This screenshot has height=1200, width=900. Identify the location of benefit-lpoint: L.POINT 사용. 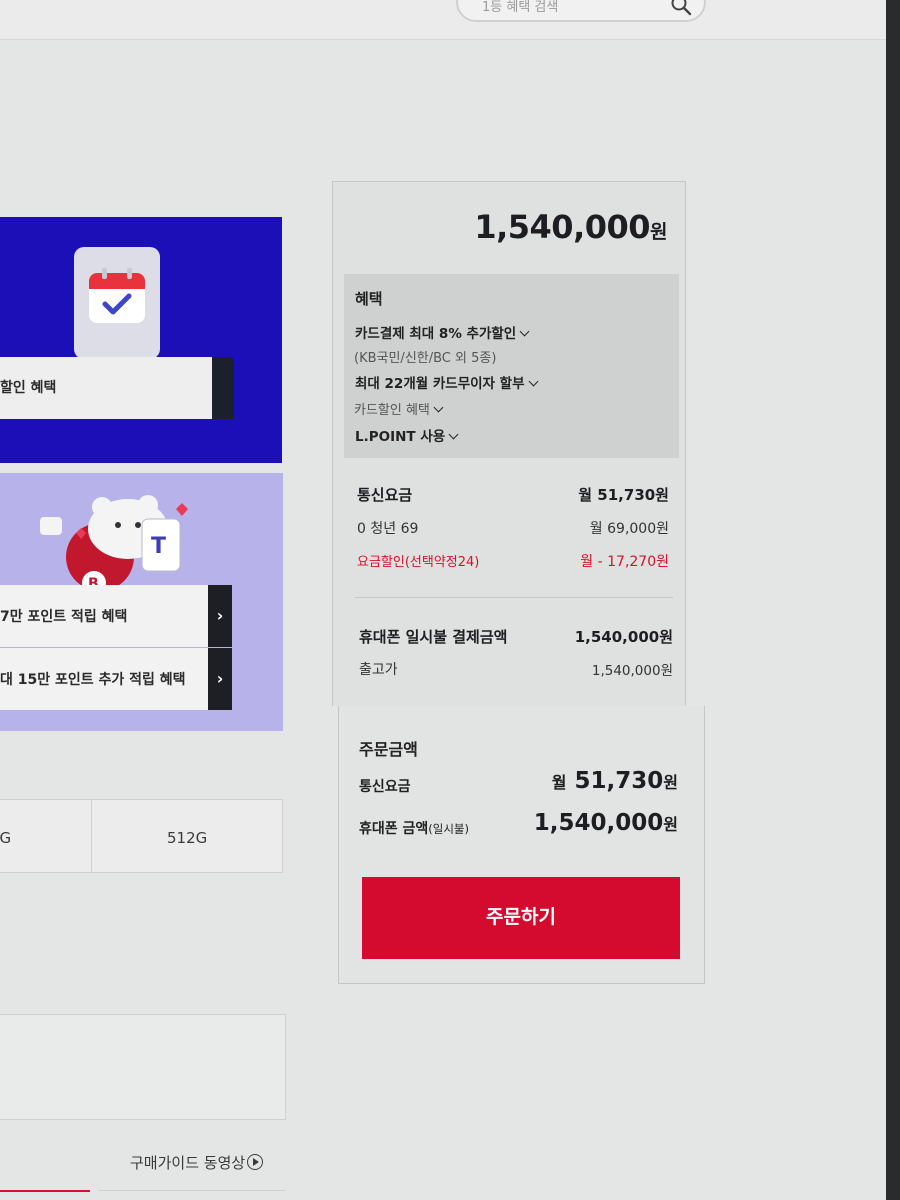
(407, 435).